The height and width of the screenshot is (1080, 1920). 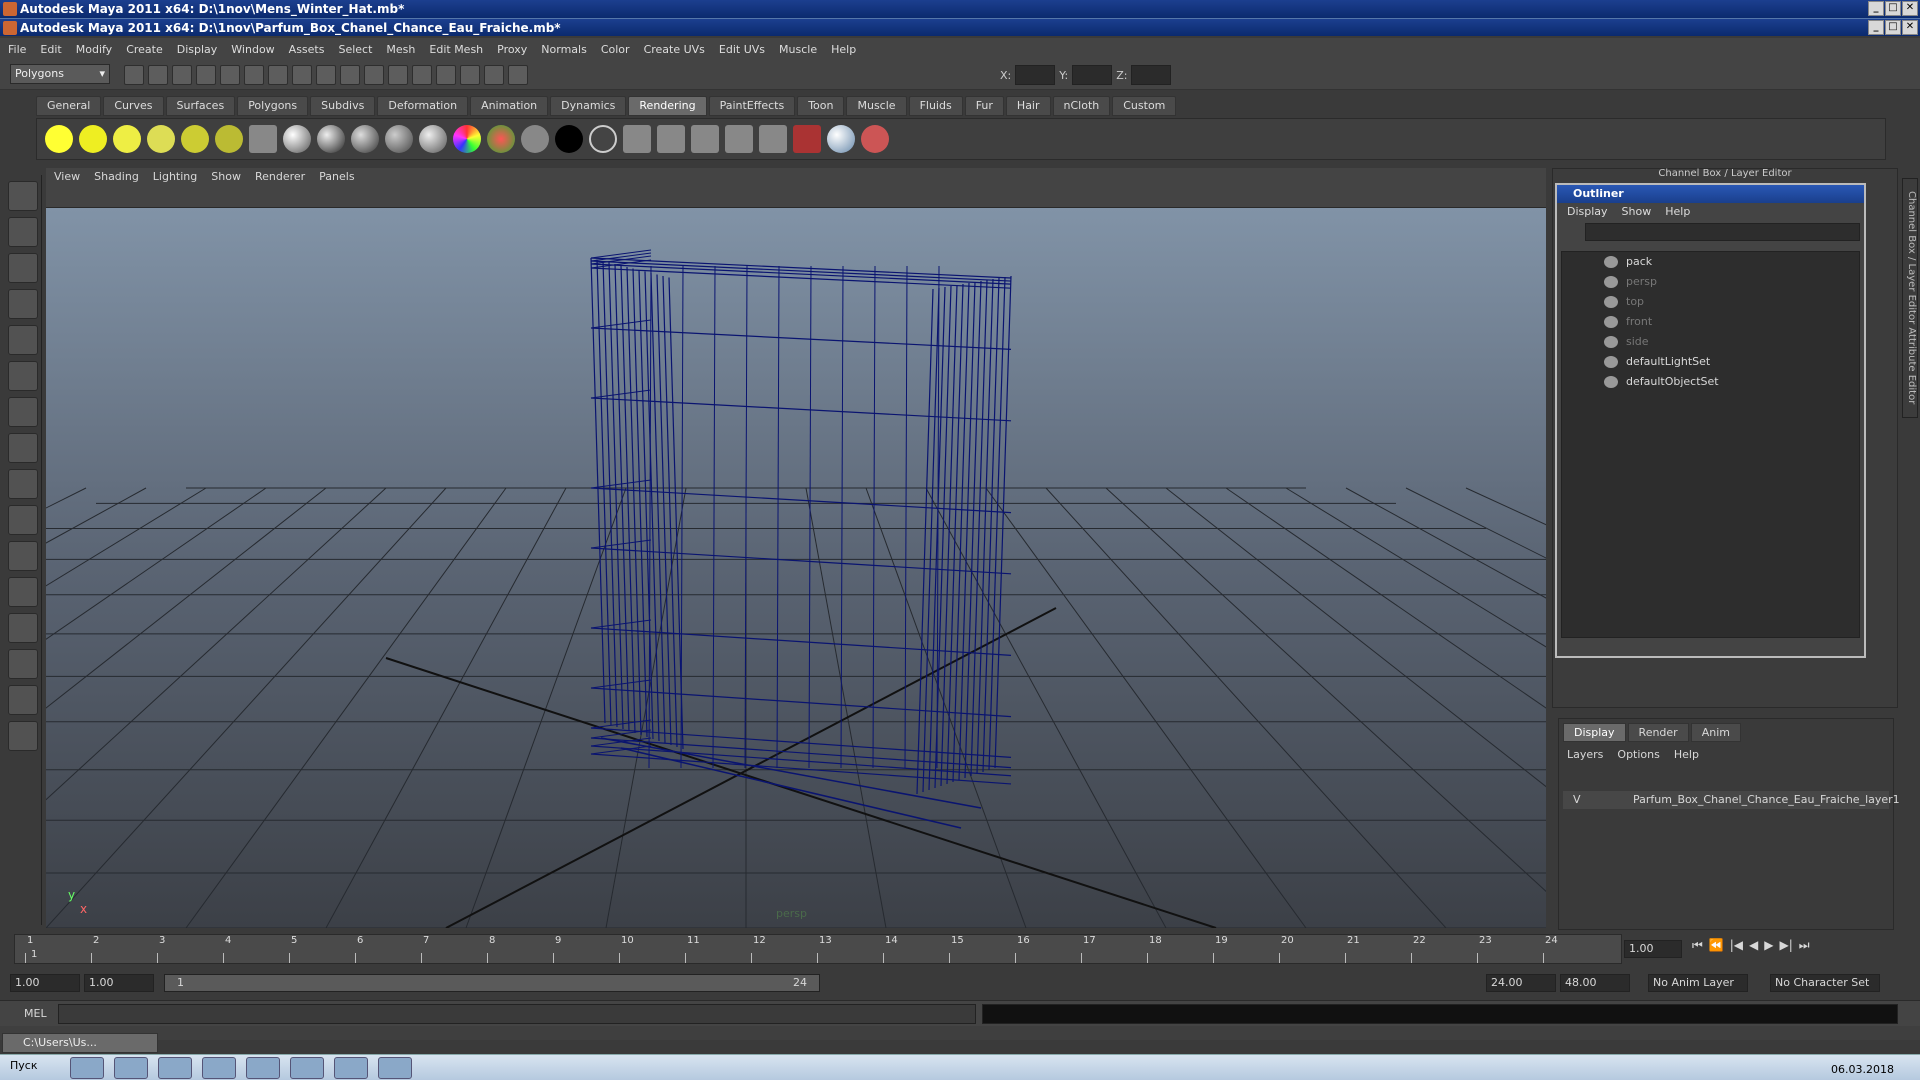 What do you see at coordinates (252, 49) in the screenshot?
I see `menu-window: Window` at bounding box center [252, 49].